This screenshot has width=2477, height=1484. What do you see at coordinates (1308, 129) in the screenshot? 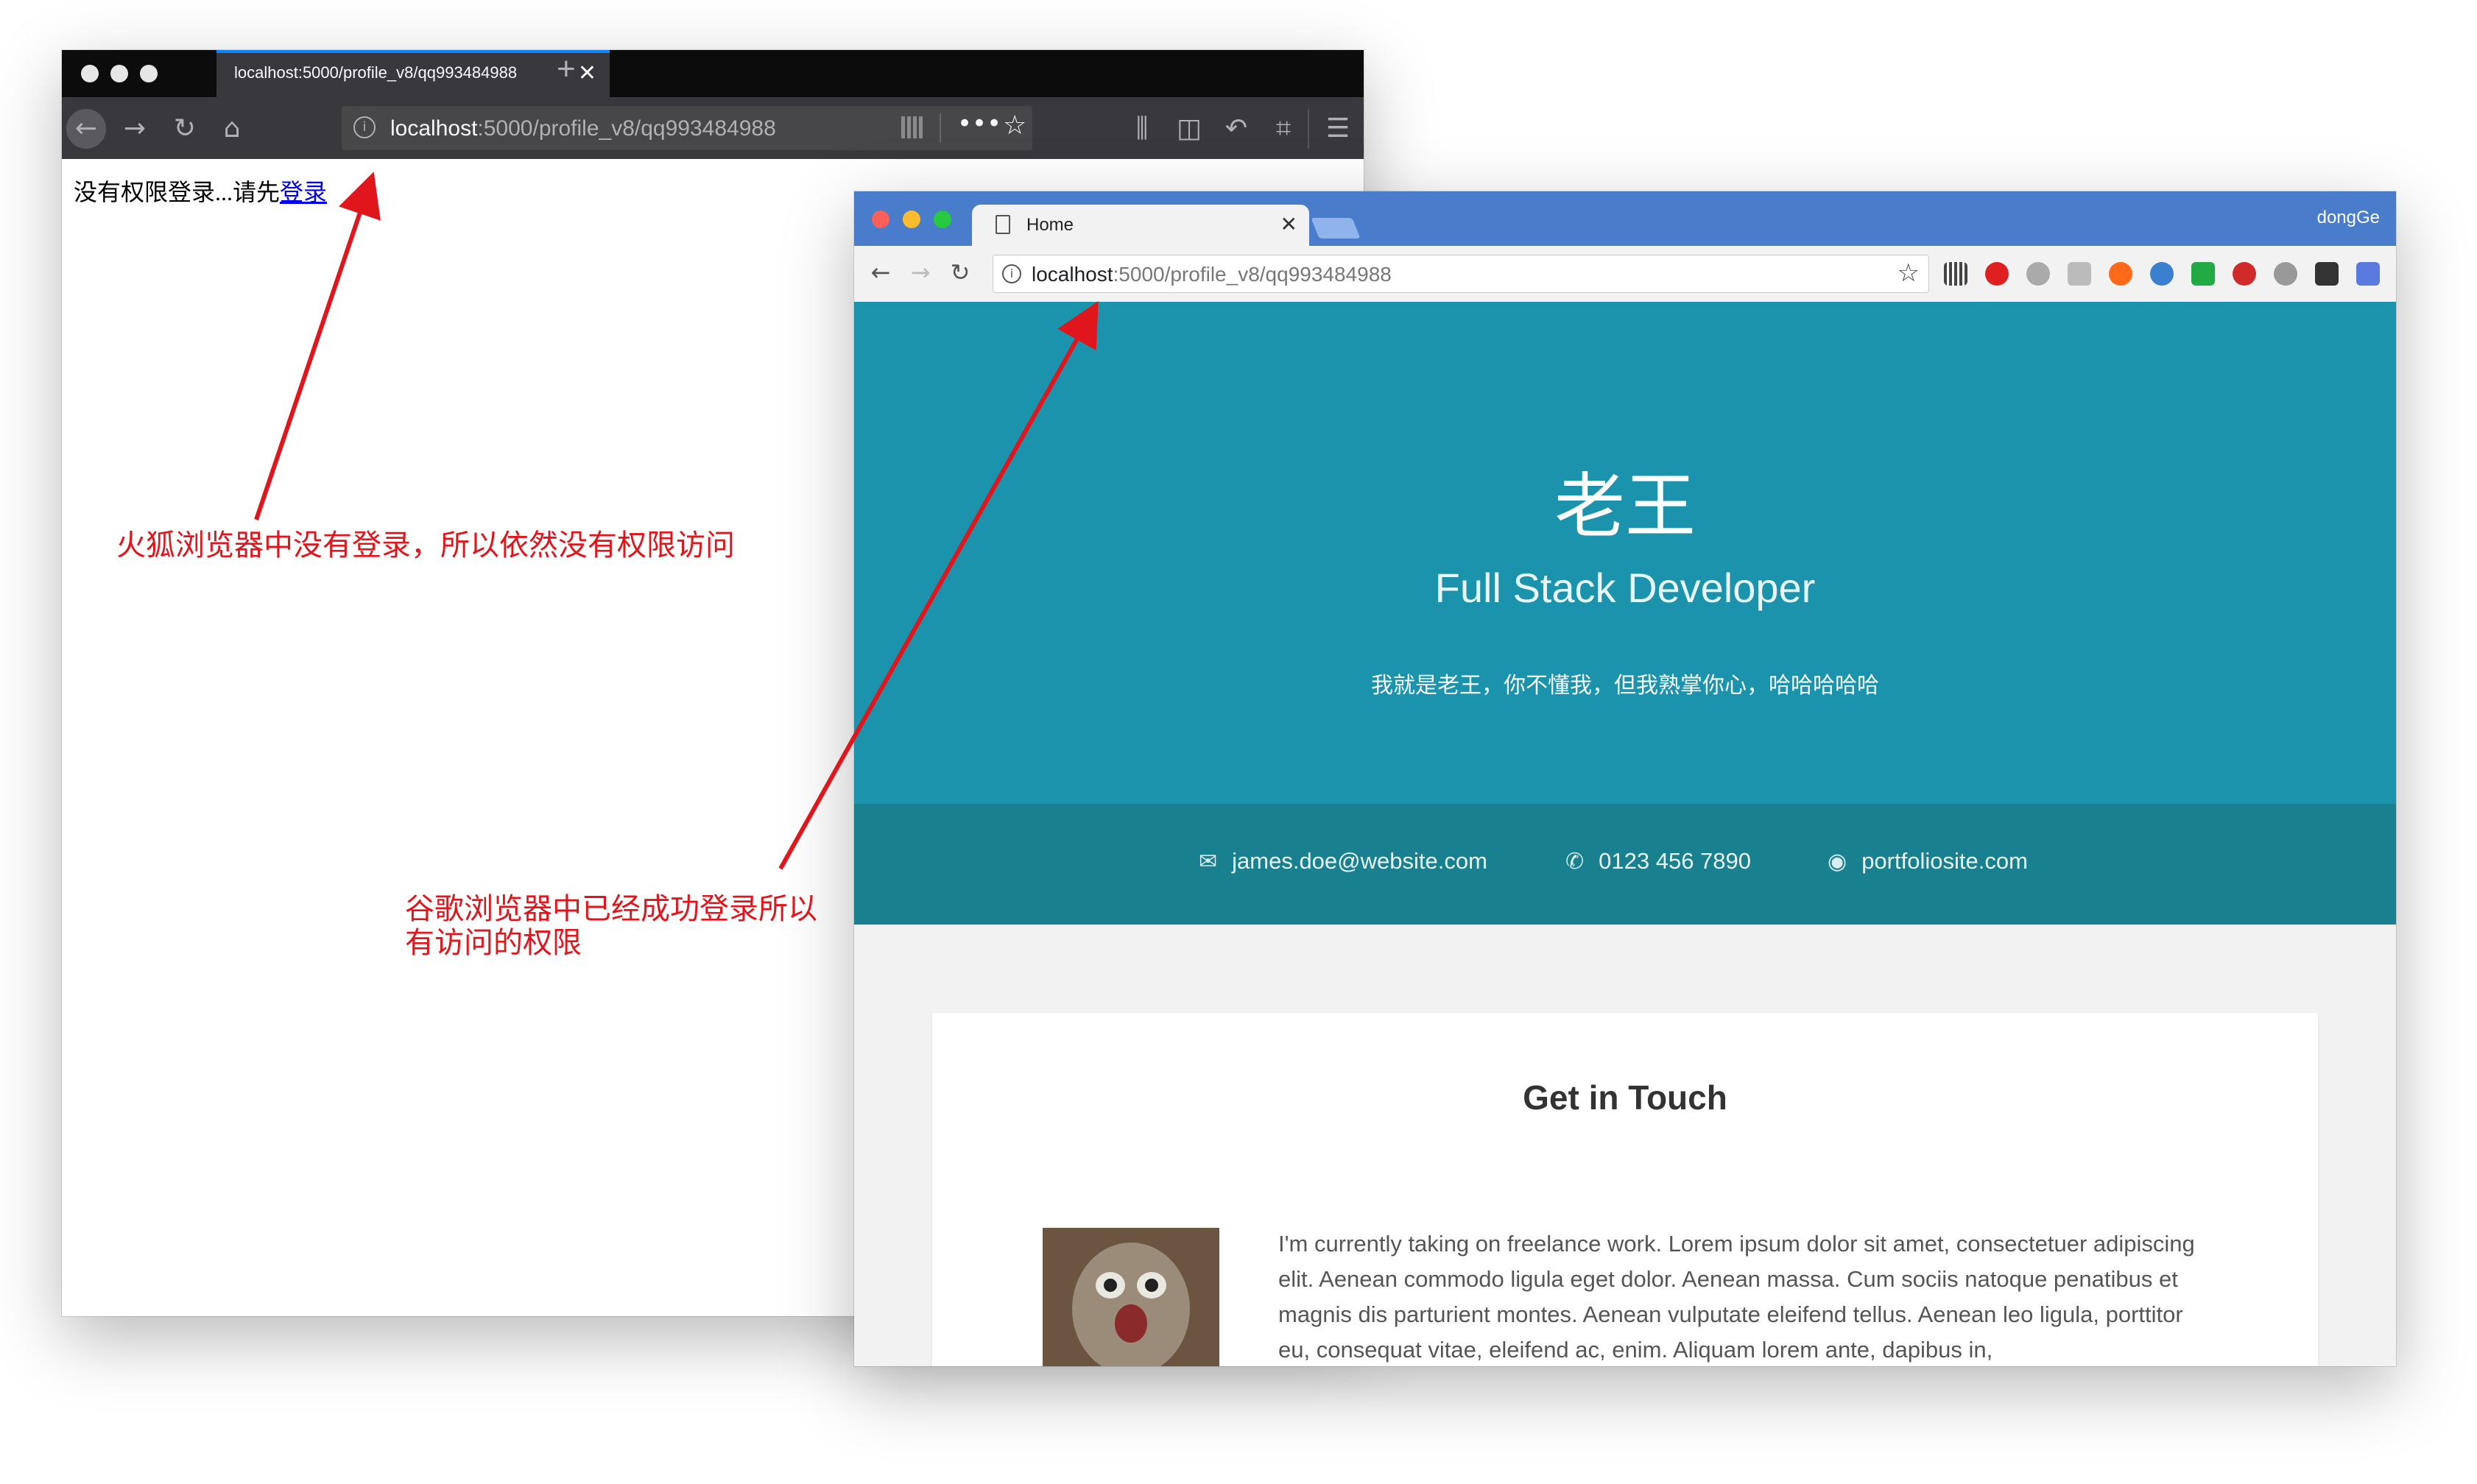
I see `toolbar-divider` at bounding box center [1308, 129].